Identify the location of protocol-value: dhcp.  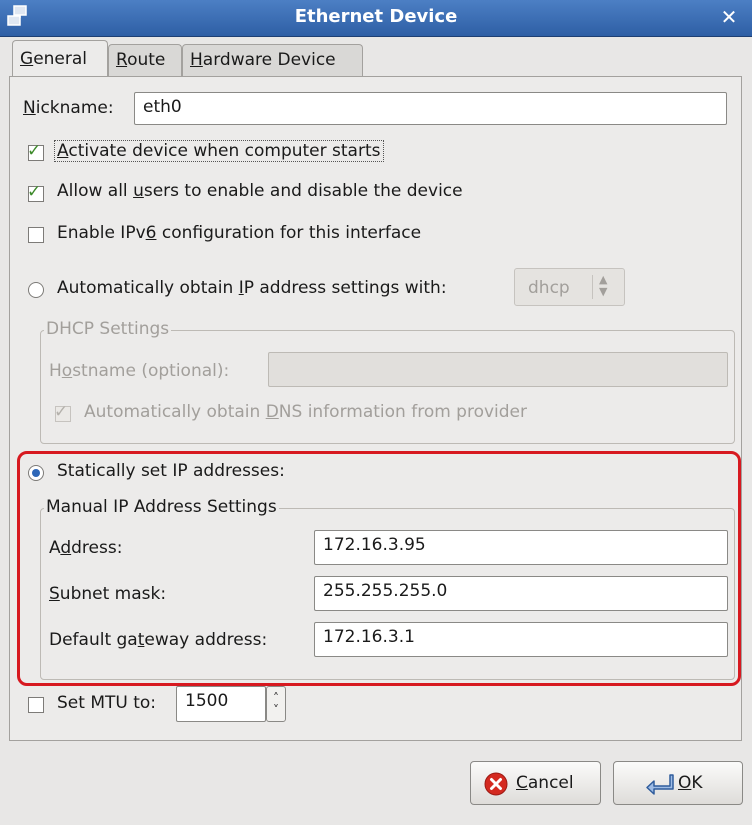
(549, 288).